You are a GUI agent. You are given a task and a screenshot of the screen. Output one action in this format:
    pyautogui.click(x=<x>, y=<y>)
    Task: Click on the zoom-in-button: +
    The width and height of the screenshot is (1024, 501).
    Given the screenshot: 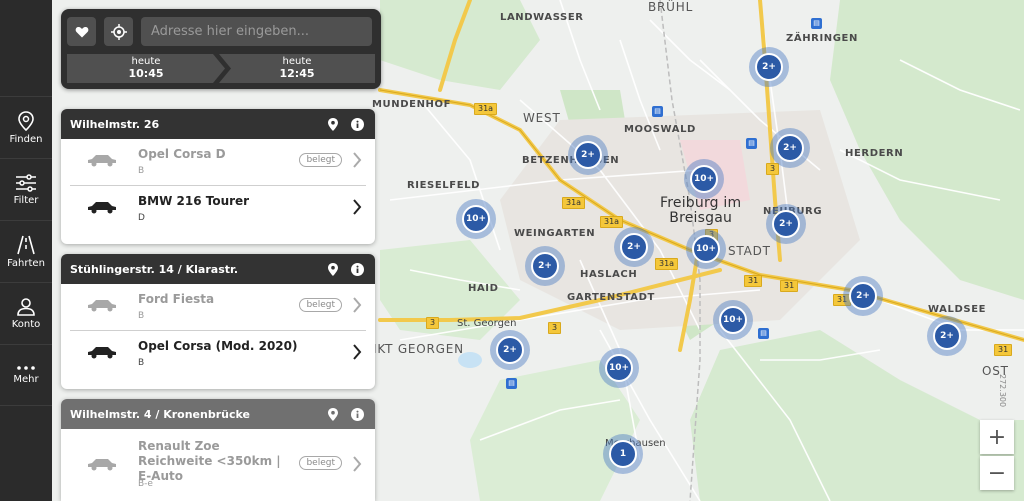 What is the action you would take?
    pyautogui.click(x=997, y=437)
    